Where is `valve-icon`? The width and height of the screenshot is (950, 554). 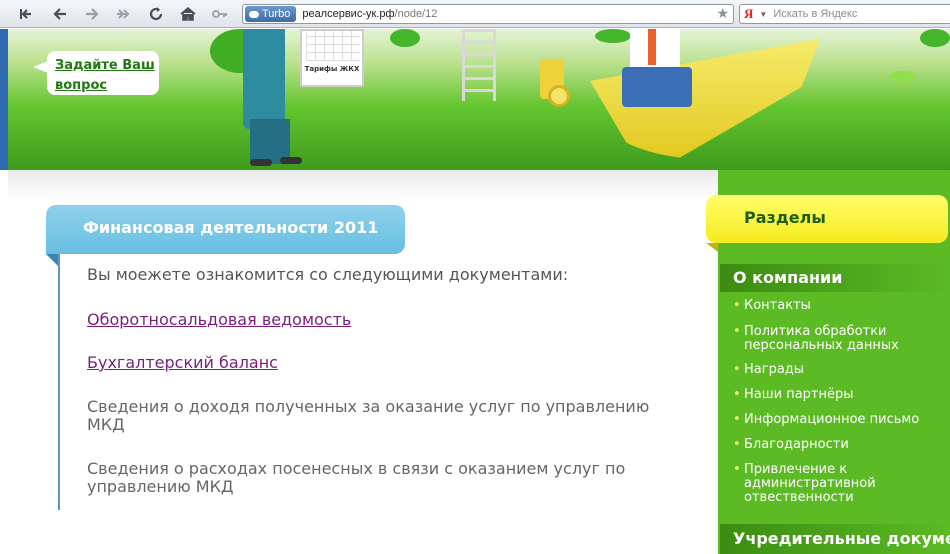
valve-icon is located at coordinates (559, 96).